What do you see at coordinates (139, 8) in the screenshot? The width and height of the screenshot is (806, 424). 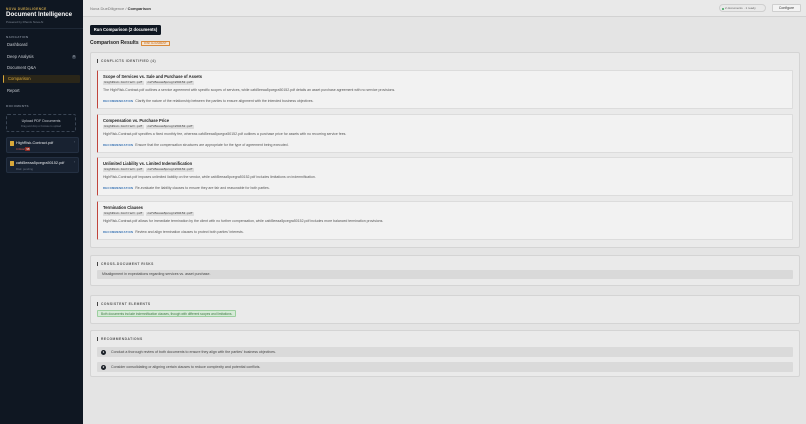 I see `breadcrumb-current: Comparison` at bounding box center [139, 8].